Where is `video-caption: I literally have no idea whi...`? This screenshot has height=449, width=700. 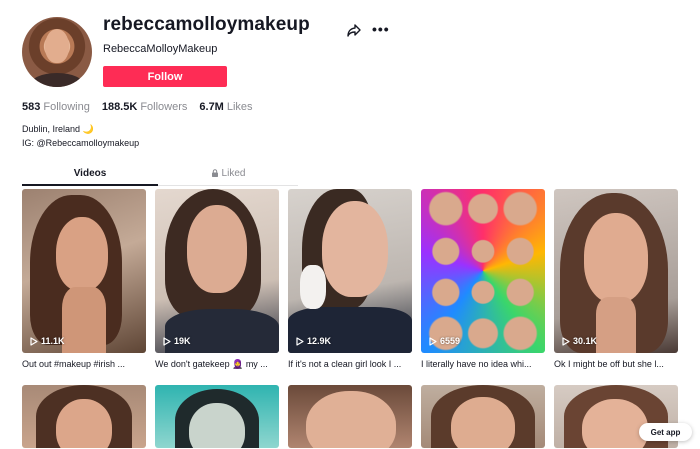 video-caption: I literally have no idea whi... is located at coordinates (483, 364).